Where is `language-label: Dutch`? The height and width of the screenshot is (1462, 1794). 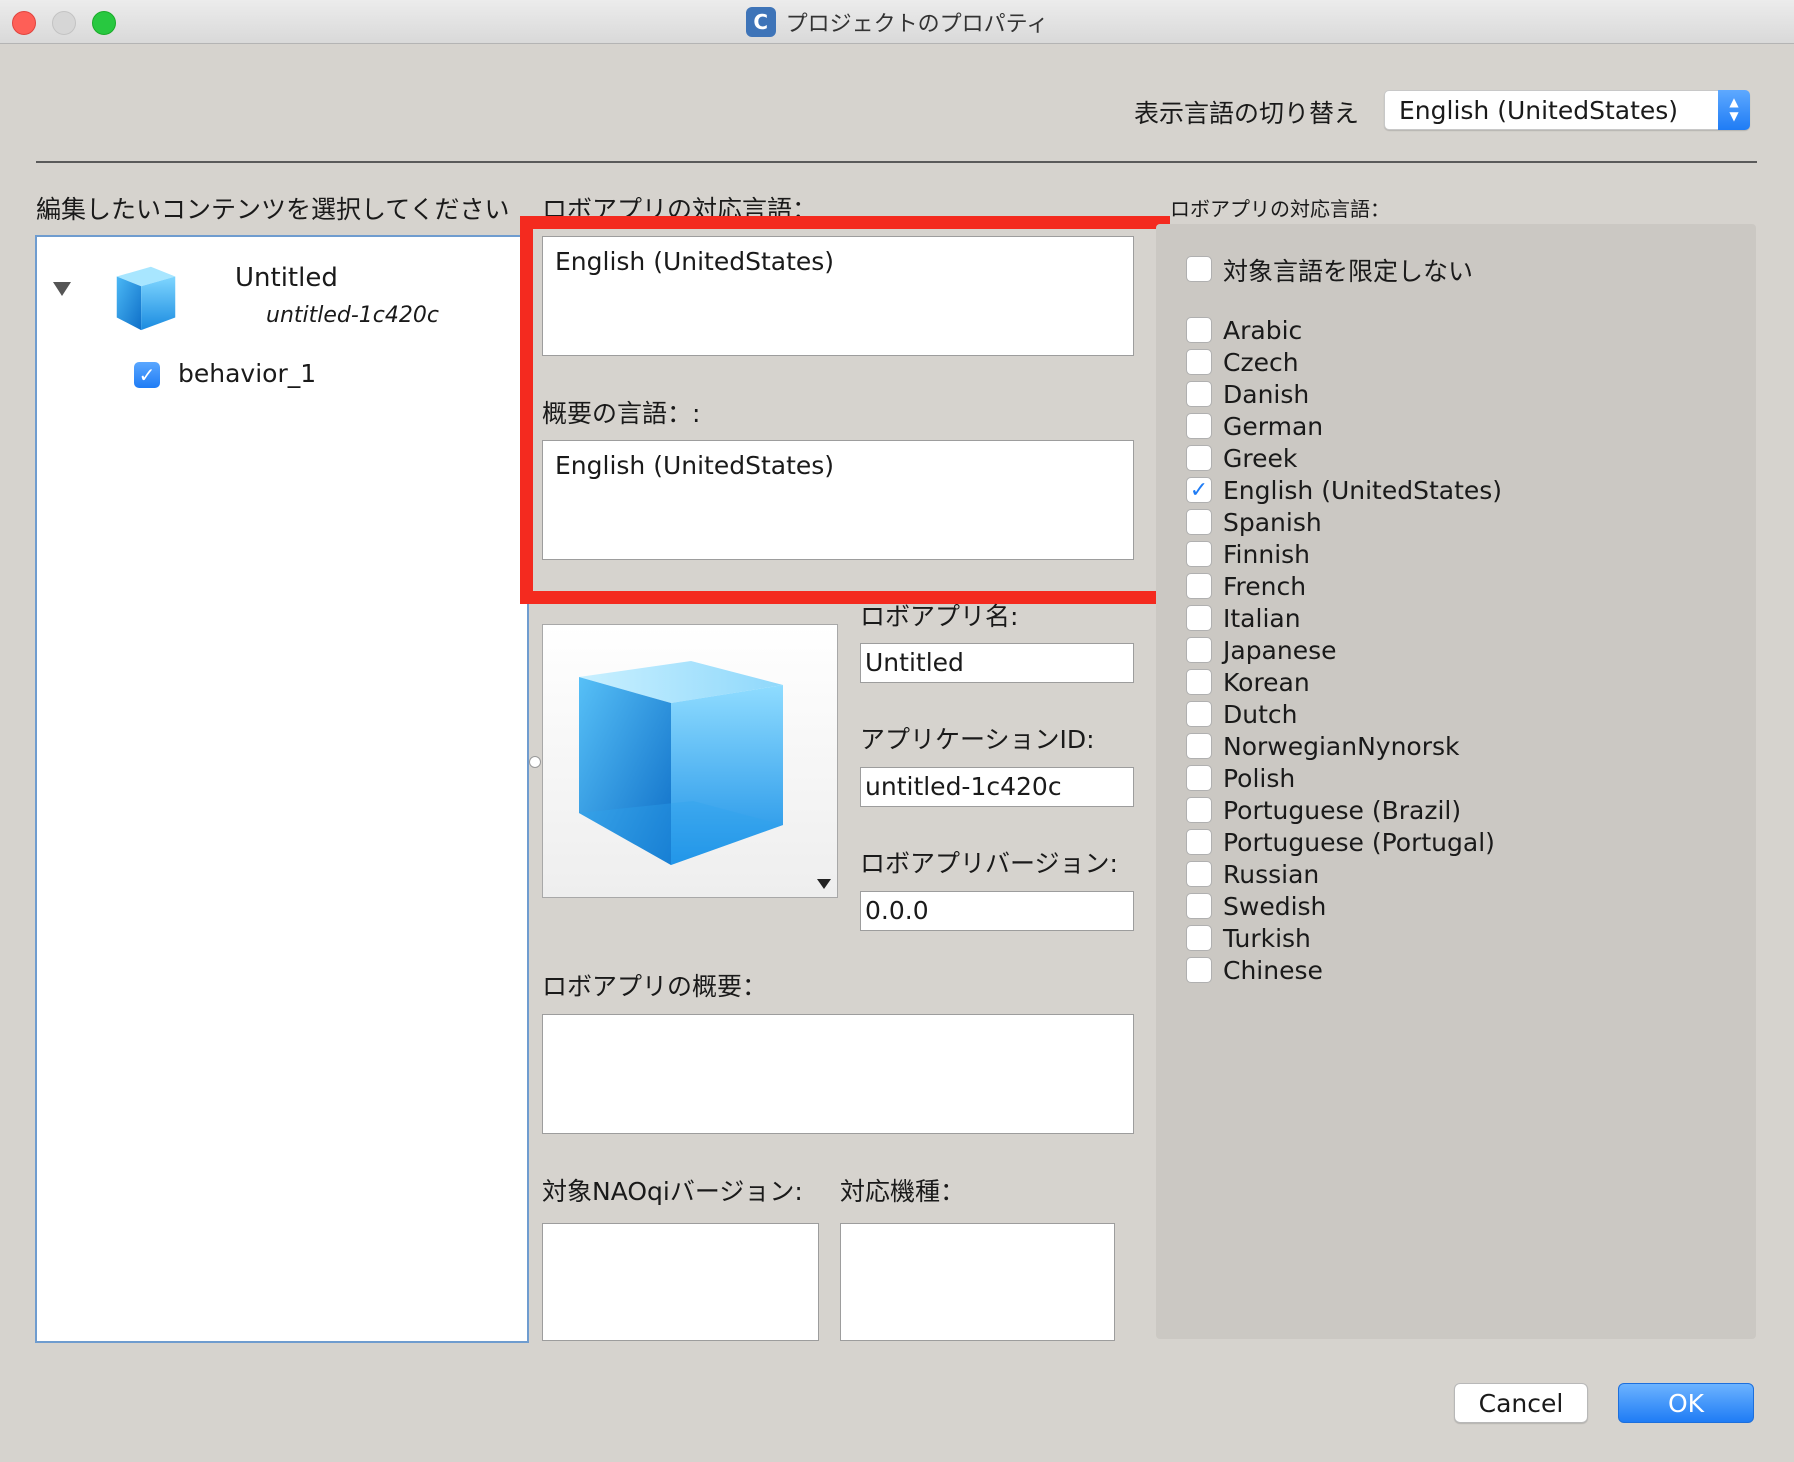
language-label: Dutch is located at coordinates (1260, 714).